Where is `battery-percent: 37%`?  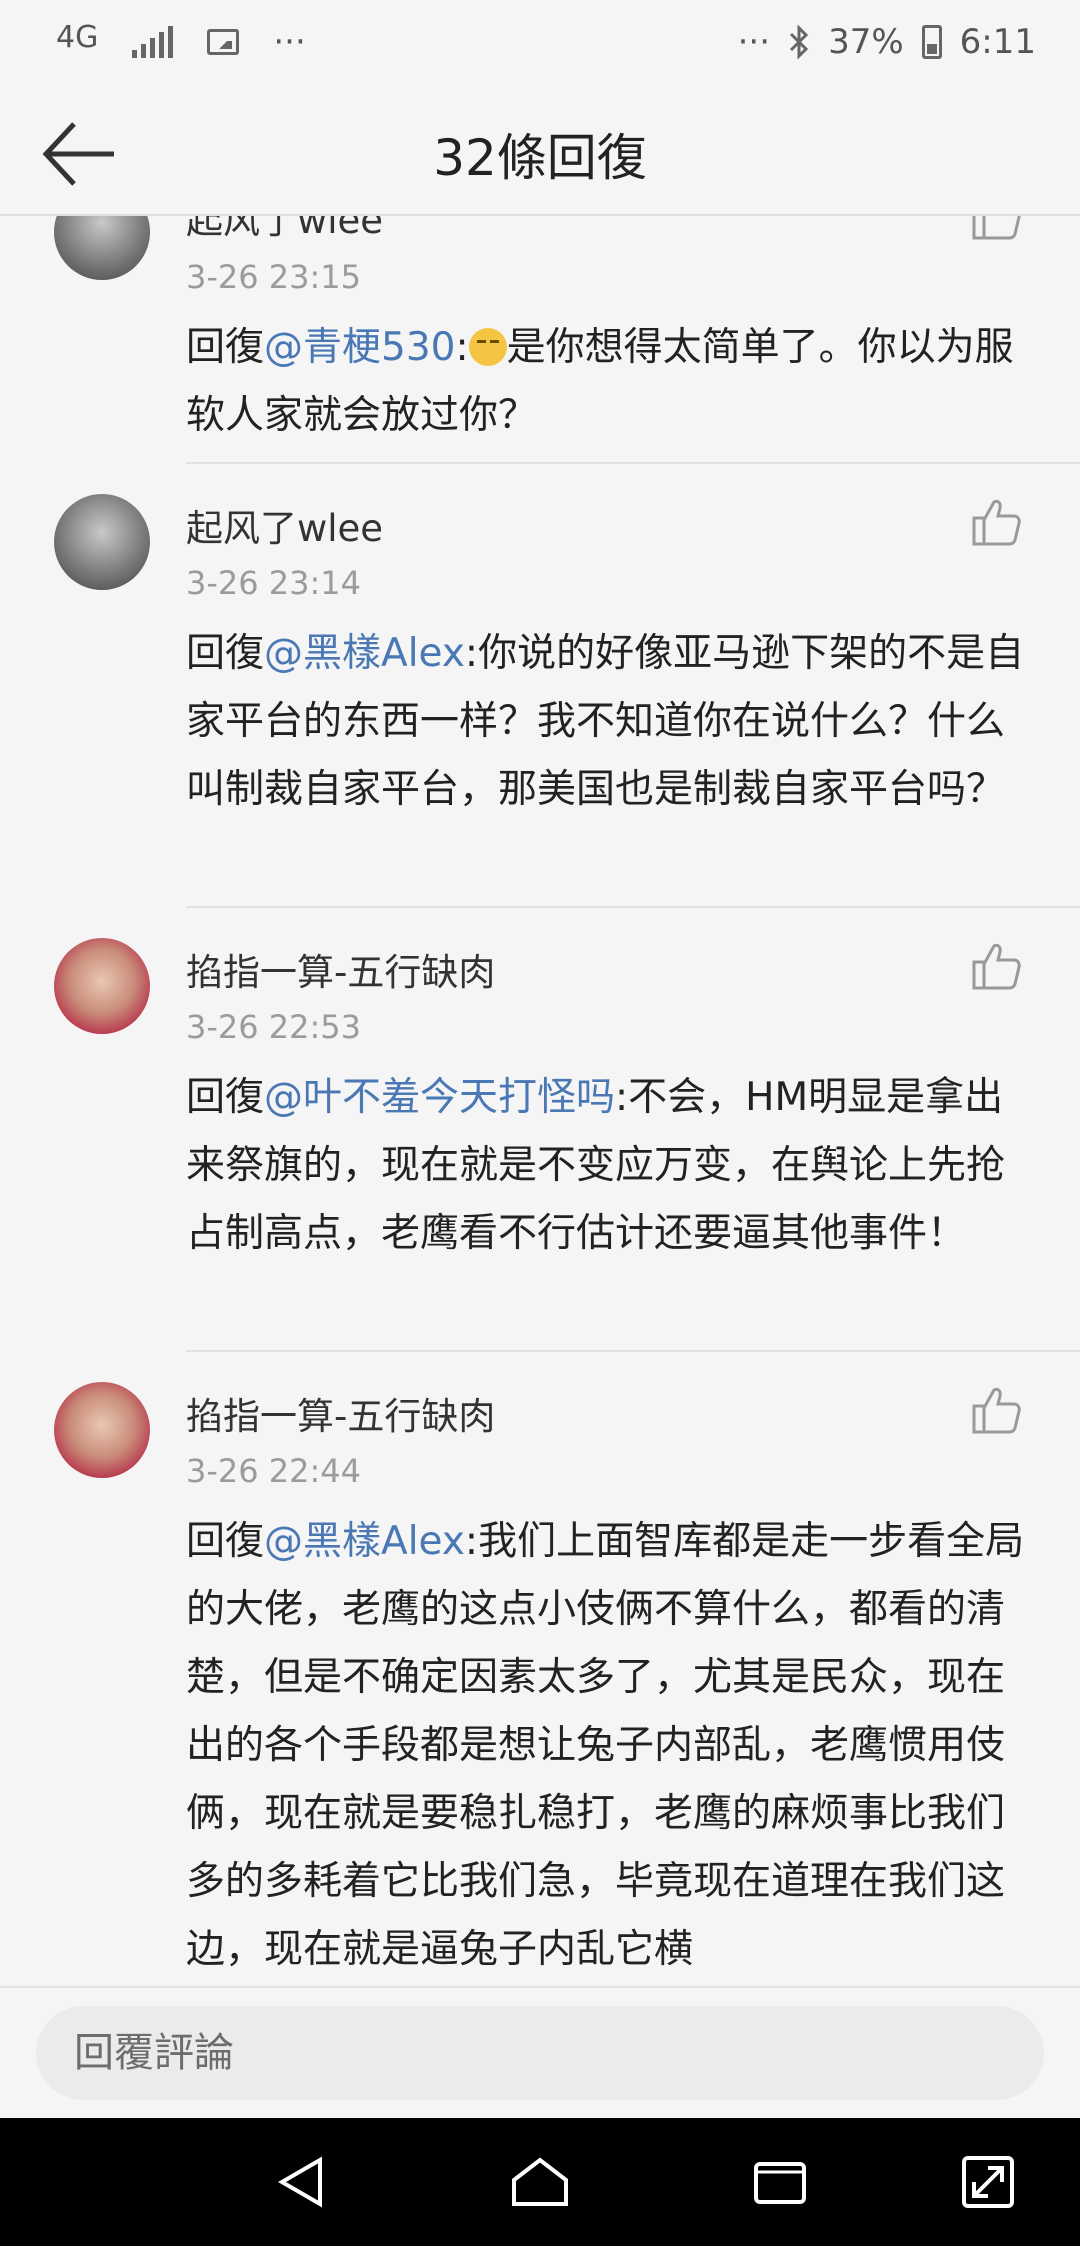
battery-percent: 37% is located at coordinates (866, 42).